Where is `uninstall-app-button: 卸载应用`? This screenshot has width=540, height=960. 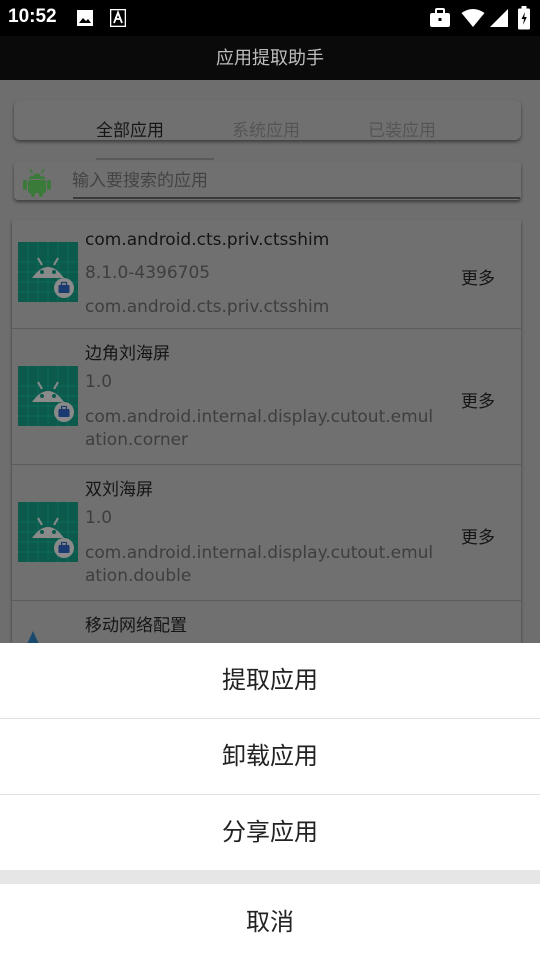 uninstall-app-button: 卸载应用 is located at coordinates (270, 756).